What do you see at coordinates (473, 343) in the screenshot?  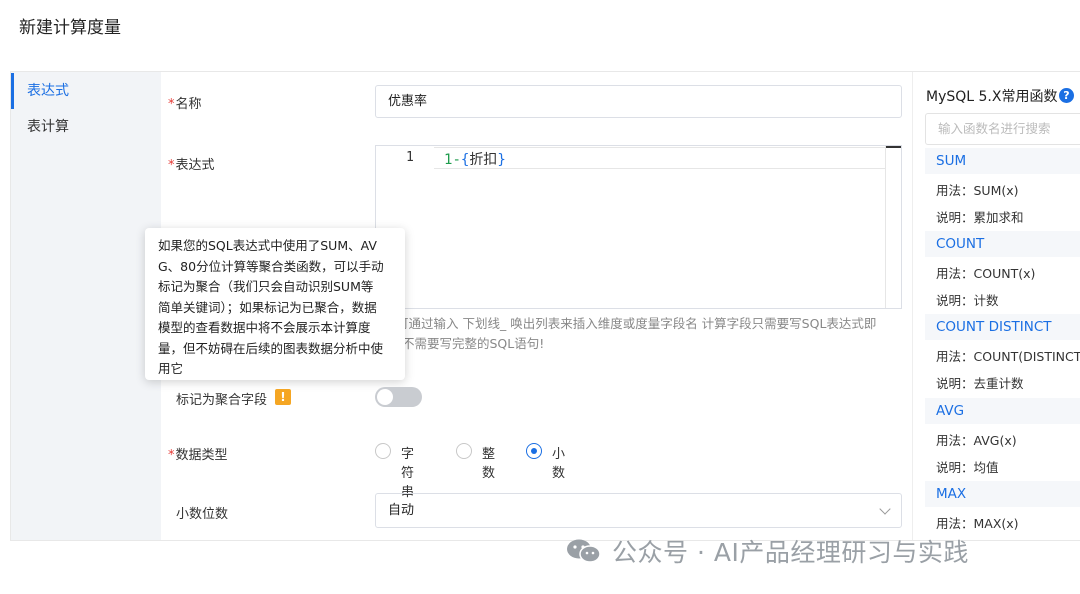 I see `expression-hint-line-2: 不需要写完整的SQL语句!` at bounding box center [473, 343].